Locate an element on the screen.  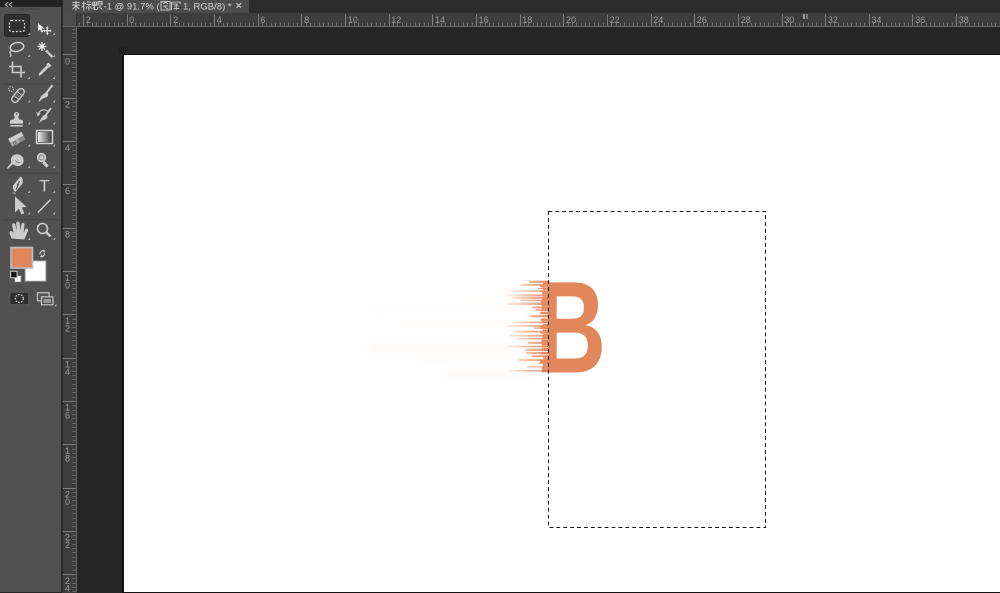
svg-text: 28 is located at coordinates (746, 20).